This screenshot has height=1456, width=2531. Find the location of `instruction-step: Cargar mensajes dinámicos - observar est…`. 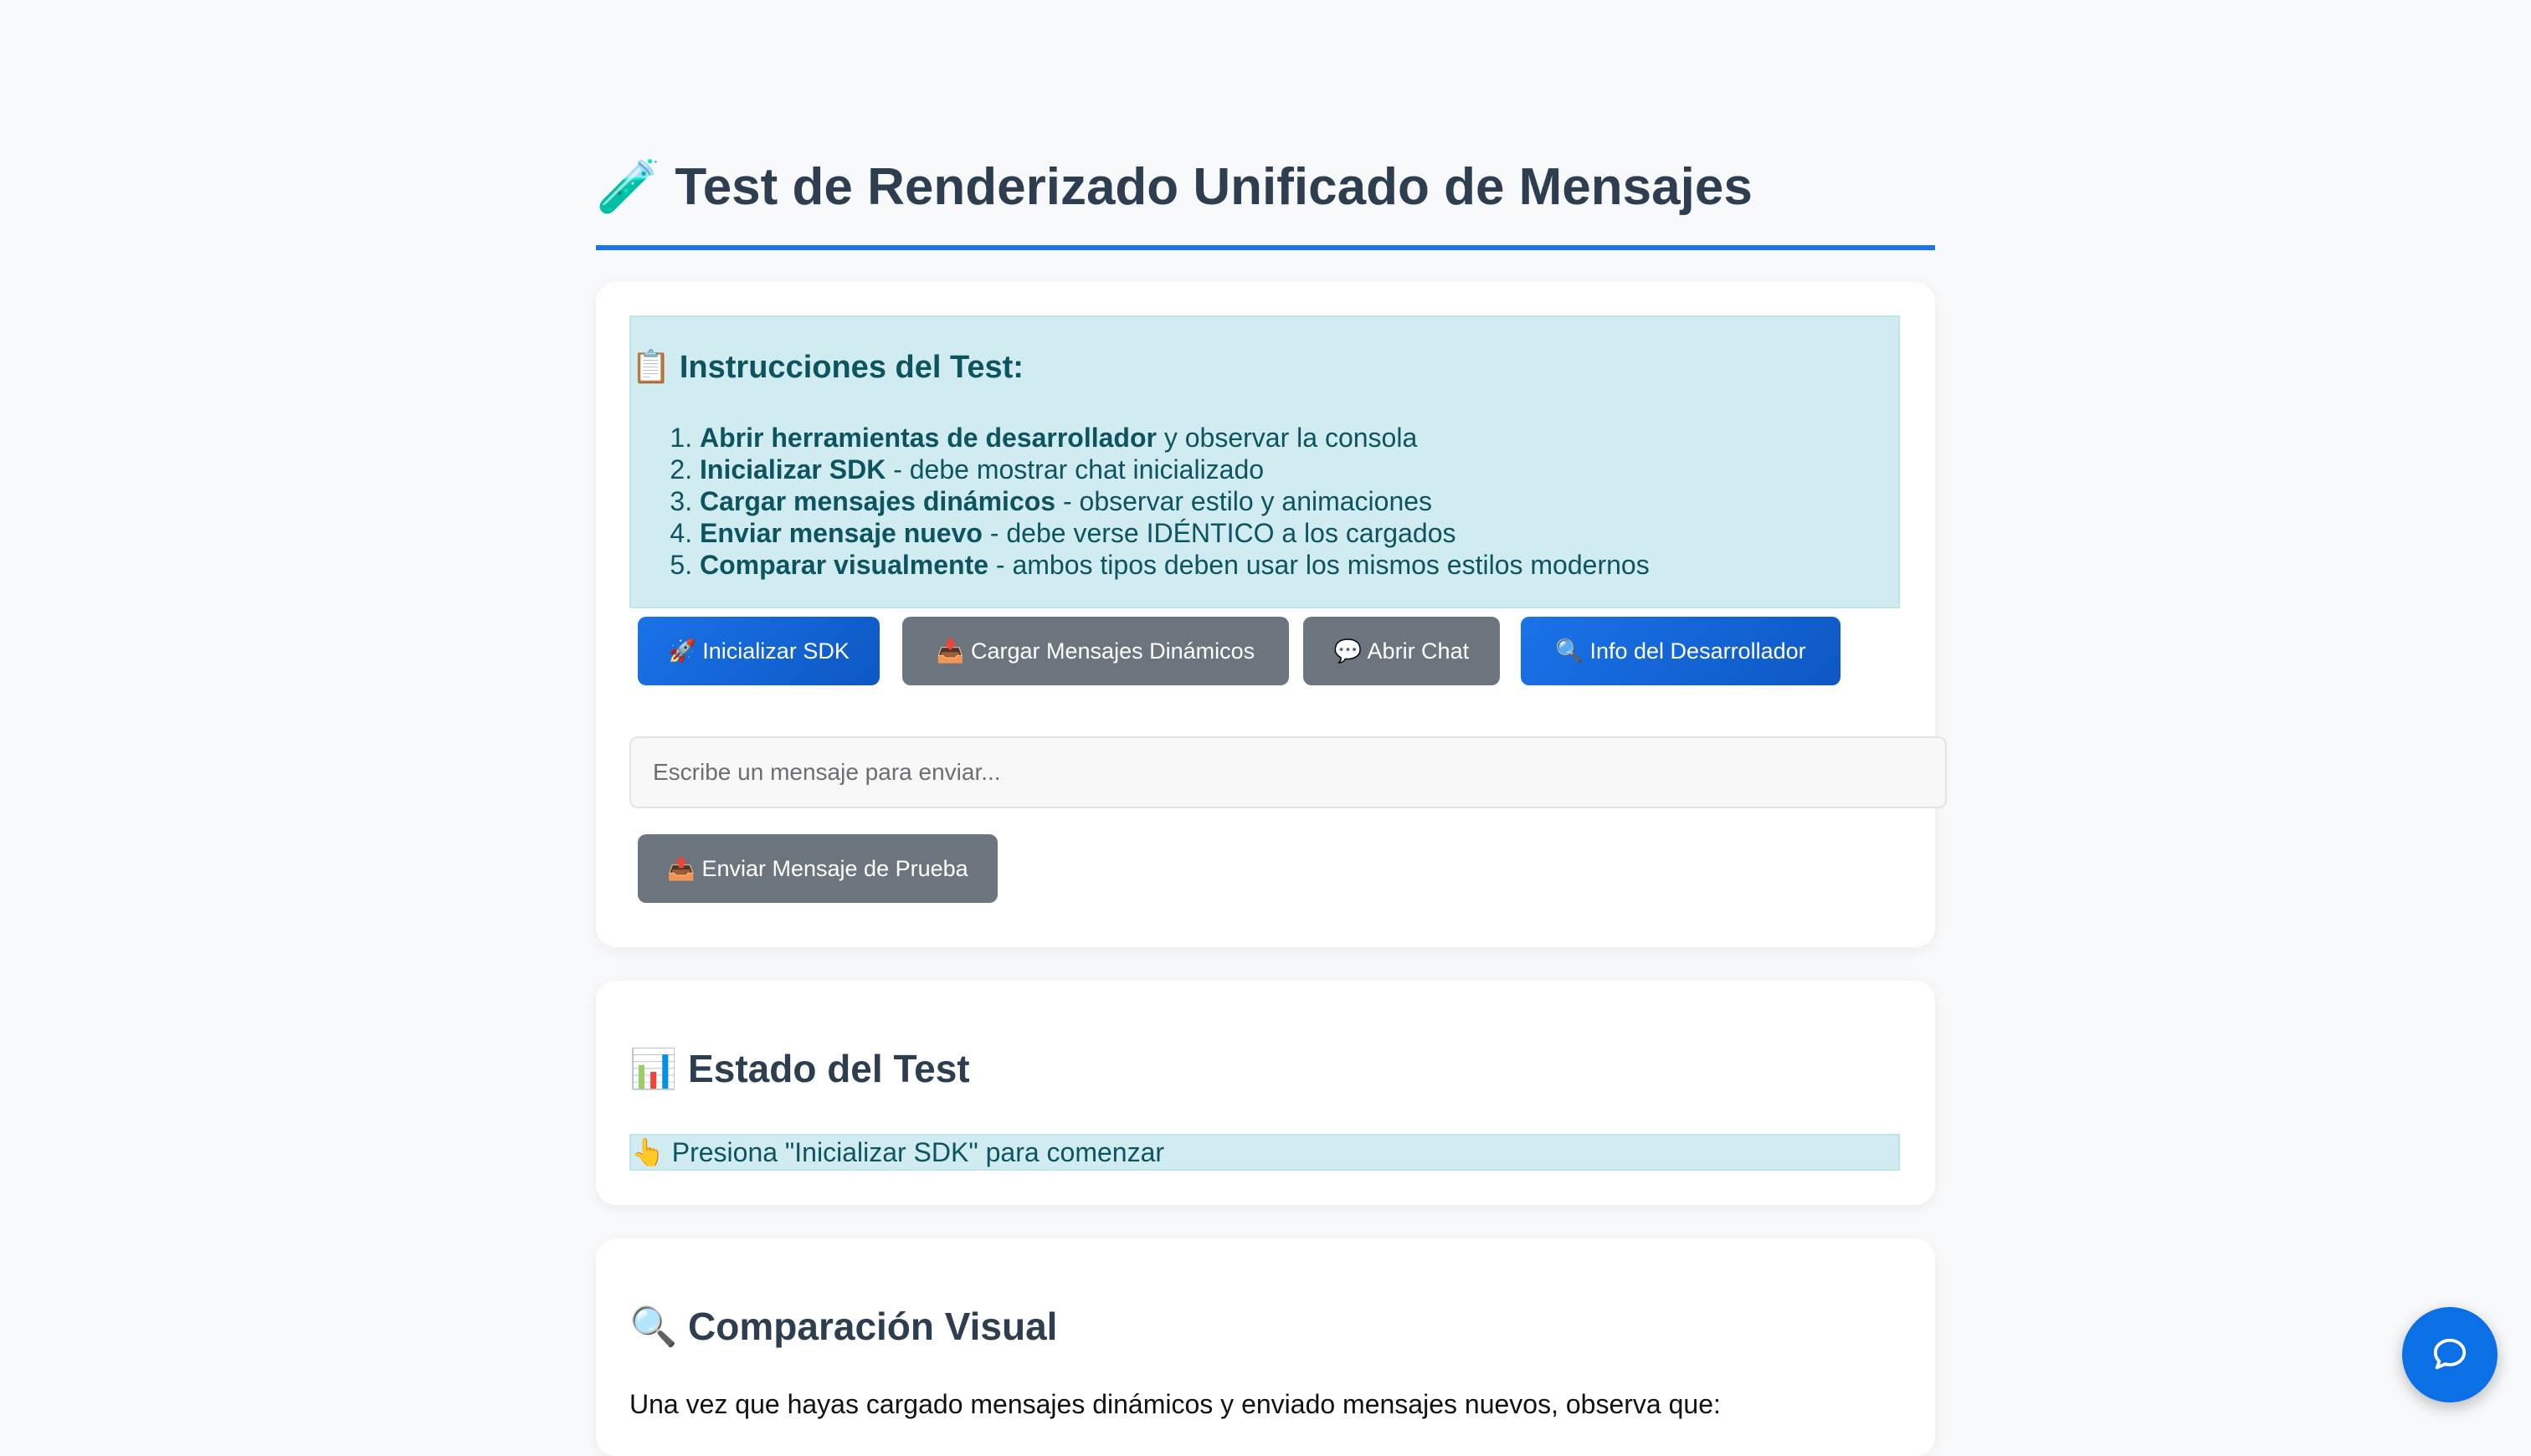

instruction-step: Cargar mensajes dinámicos - observar est… is located at coordinates (1175, 501).